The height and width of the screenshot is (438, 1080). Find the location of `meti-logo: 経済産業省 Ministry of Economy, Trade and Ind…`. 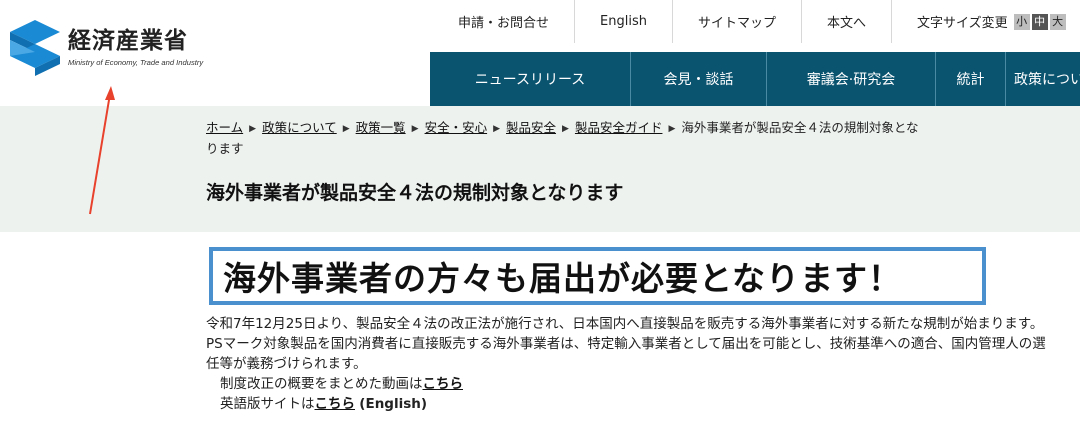

meti-logo: 経済産業省 Ministry of Economy, Trade and Ind… is located at coordinates (106, 48).